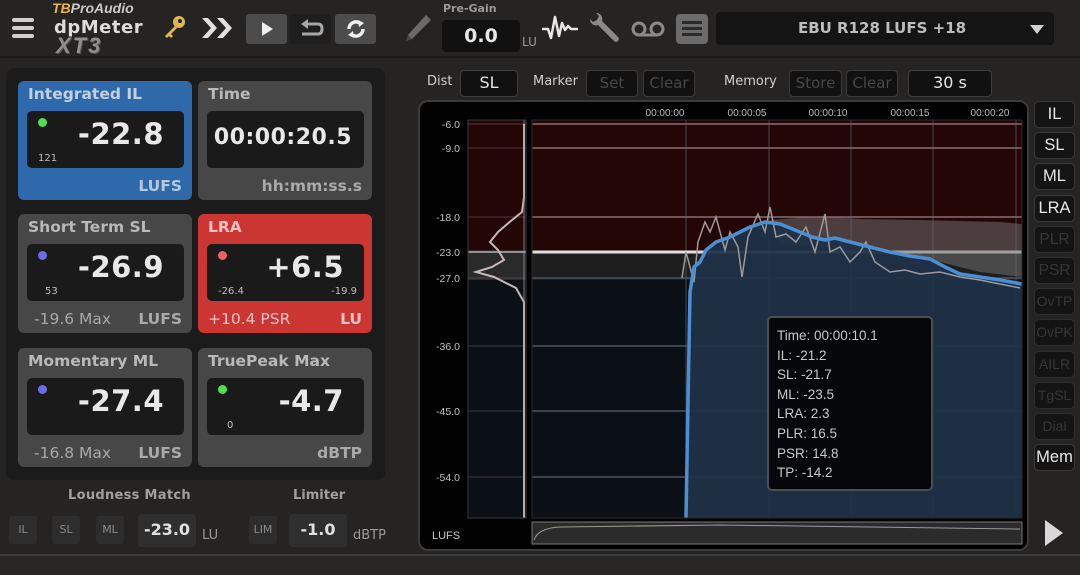 The height and width of the screenshot is (575, 1080). Describe the element at coordinates (175, 27) in the screenshot. I see `key-icon` at that location.